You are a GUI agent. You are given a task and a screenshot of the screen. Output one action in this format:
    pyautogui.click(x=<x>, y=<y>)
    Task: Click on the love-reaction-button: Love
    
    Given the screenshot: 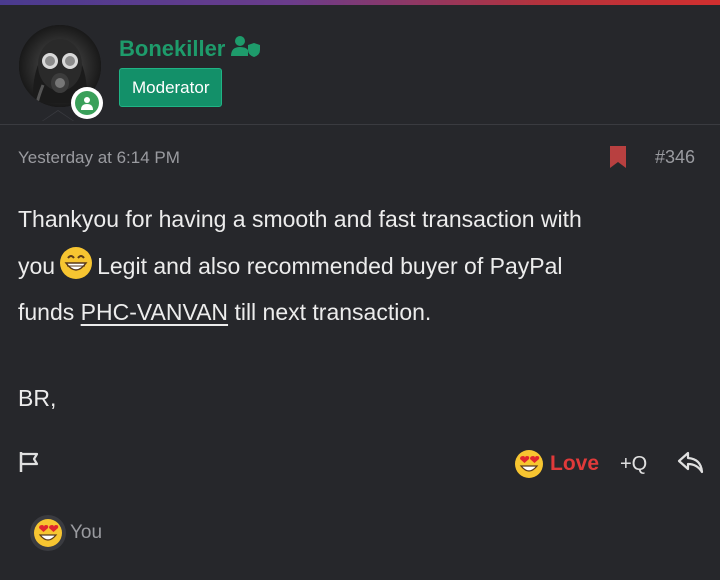 What is the action you would take?
    pyautogui.click(x=556, y=464)
    